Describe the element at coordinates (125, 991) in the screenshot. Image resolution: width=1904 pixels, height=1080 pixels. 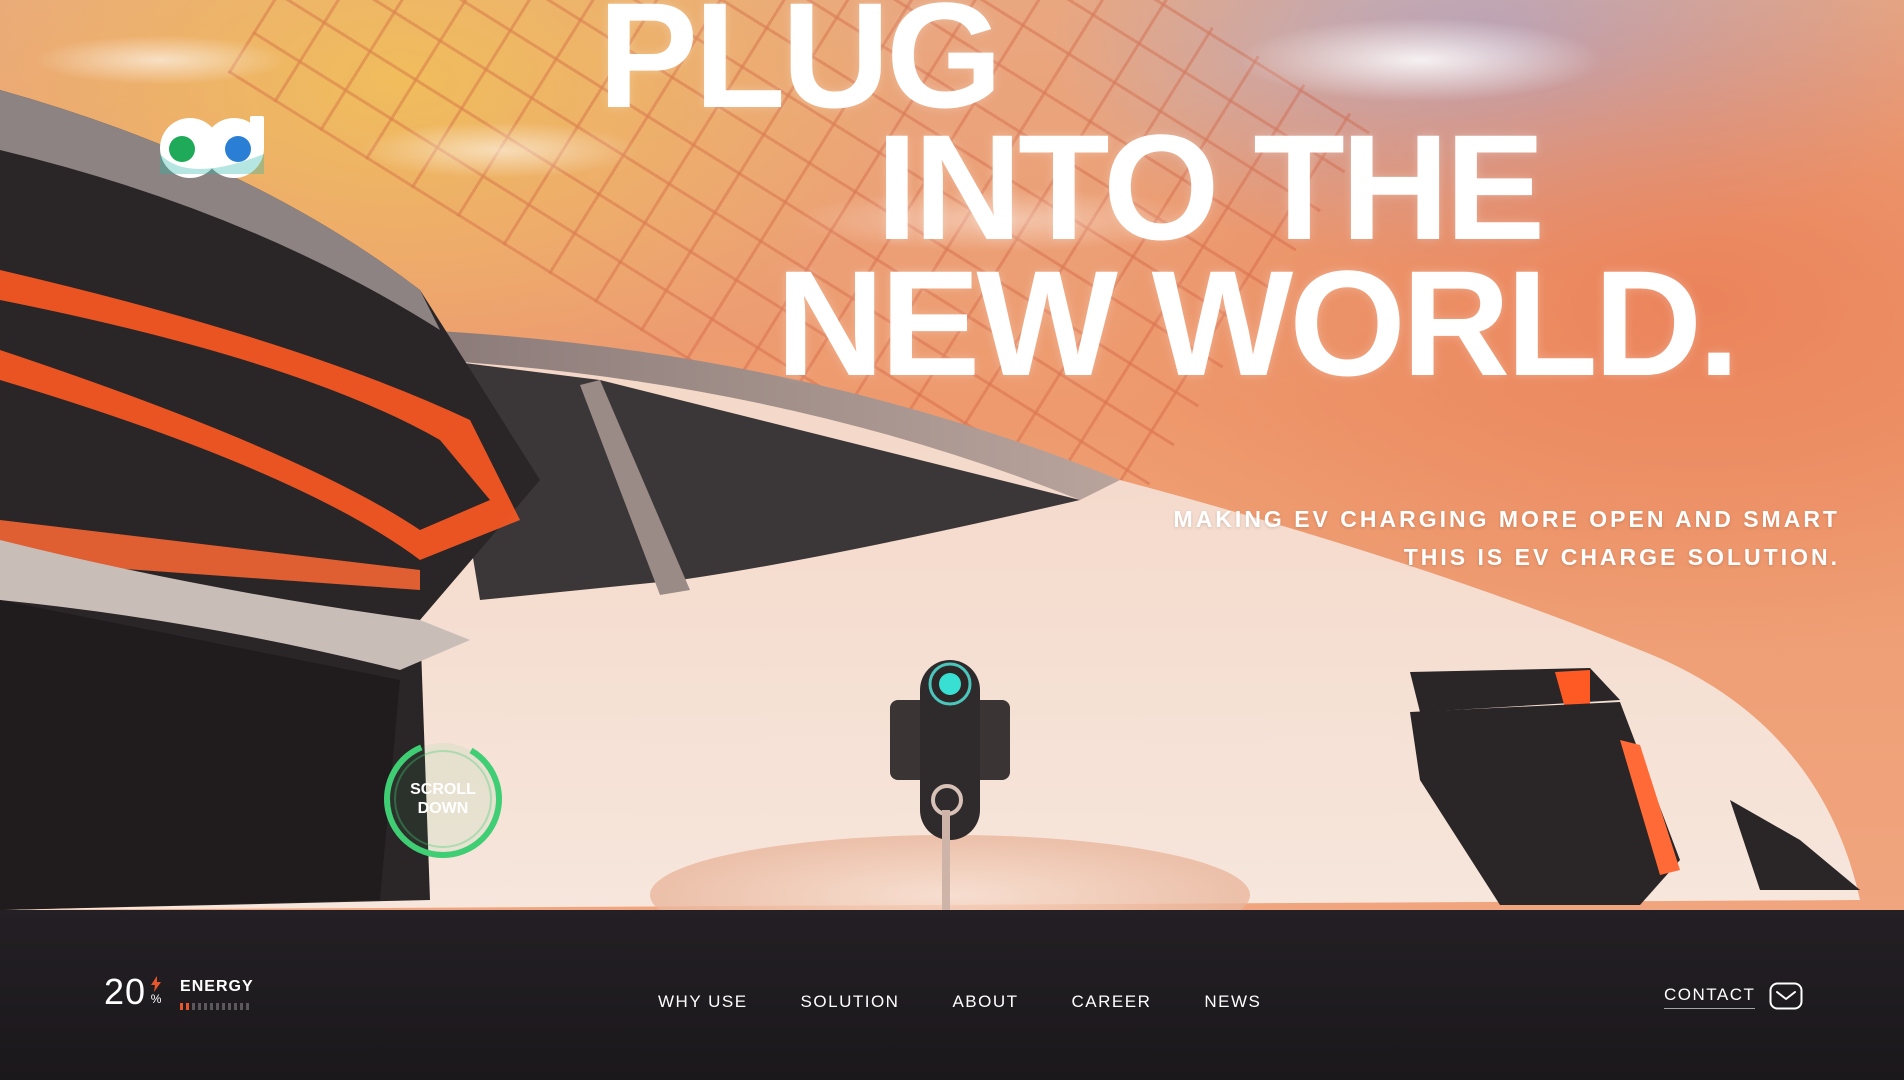
I see `energy-value: 20` at that location.